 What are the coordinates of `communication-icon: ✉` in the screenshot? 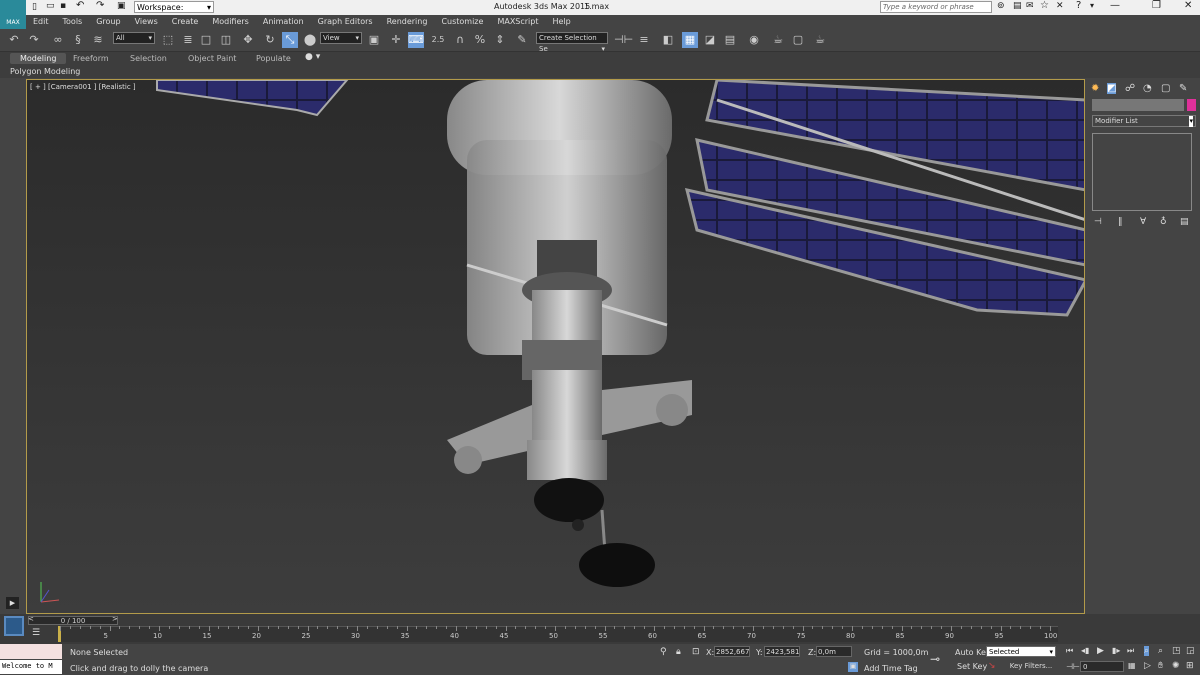 It's located at (1030, 6).